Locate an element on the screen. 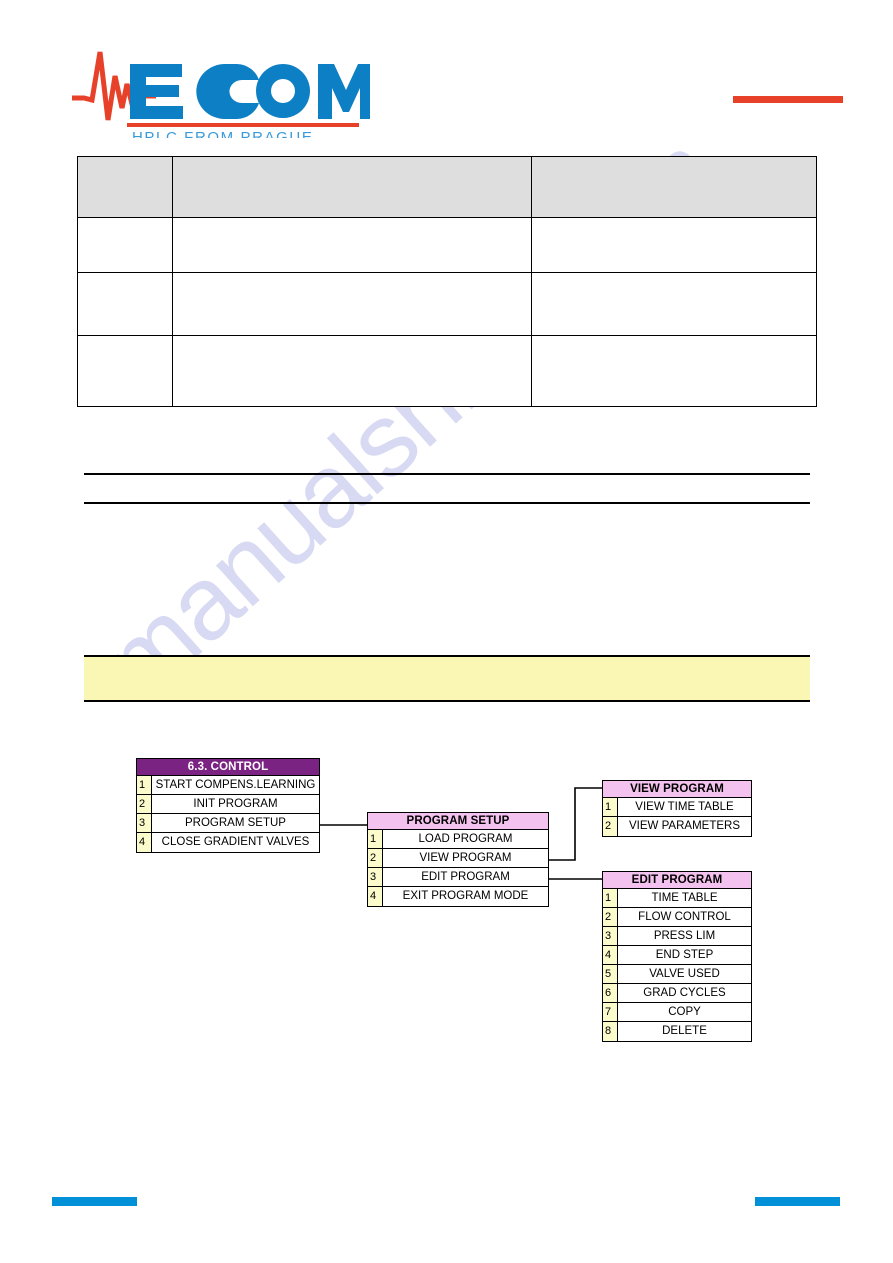 This screenshot has width=893, height=1263. menu-item-label: TIME TABLE is located at coordinates (684, 898).